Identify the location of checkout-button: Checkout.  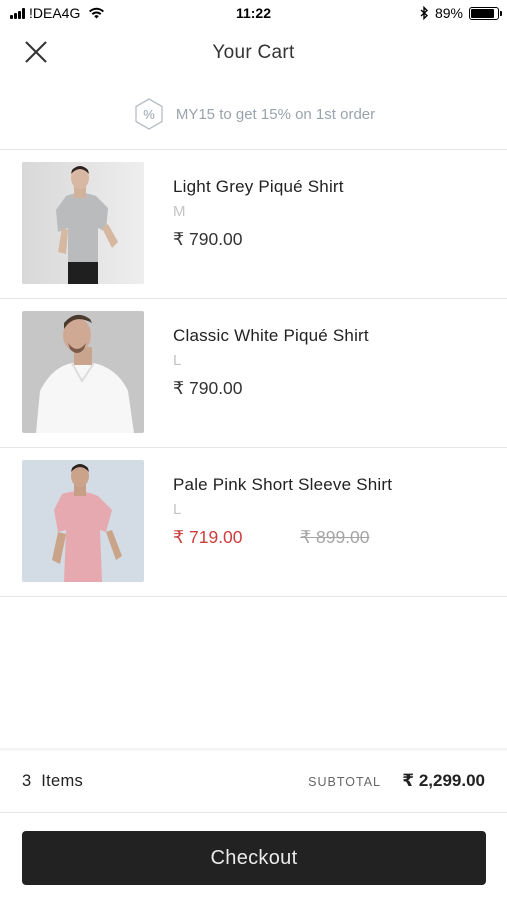
(254, 858).